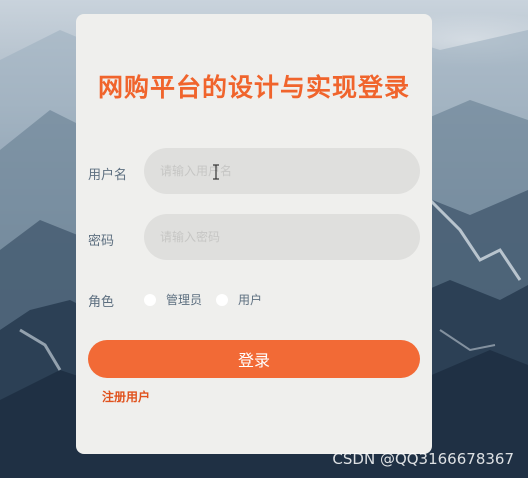 The image size is (528, 478). I want to click on watermark: CSDN @QQ3166678367, so click(423, 459).